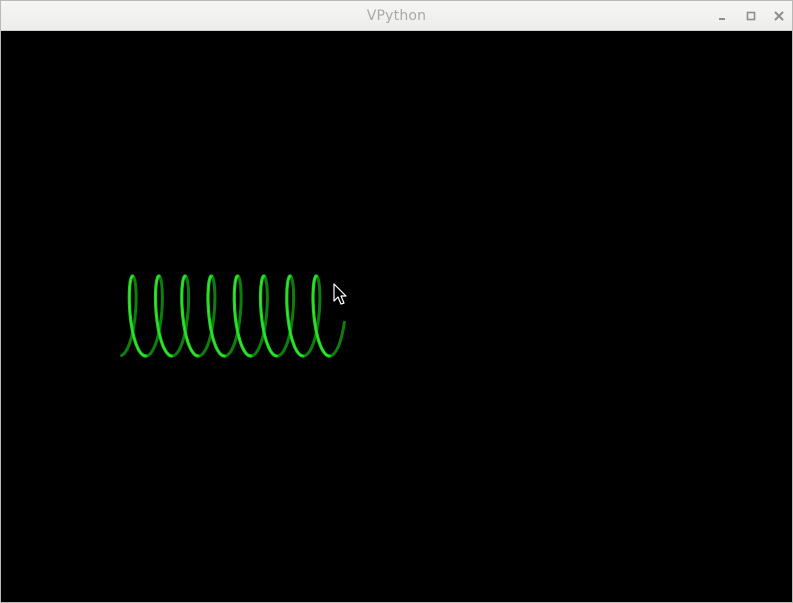  Describe the element at coordinates (722, 16) in the screenshot. I see `minimize-button` at that location.